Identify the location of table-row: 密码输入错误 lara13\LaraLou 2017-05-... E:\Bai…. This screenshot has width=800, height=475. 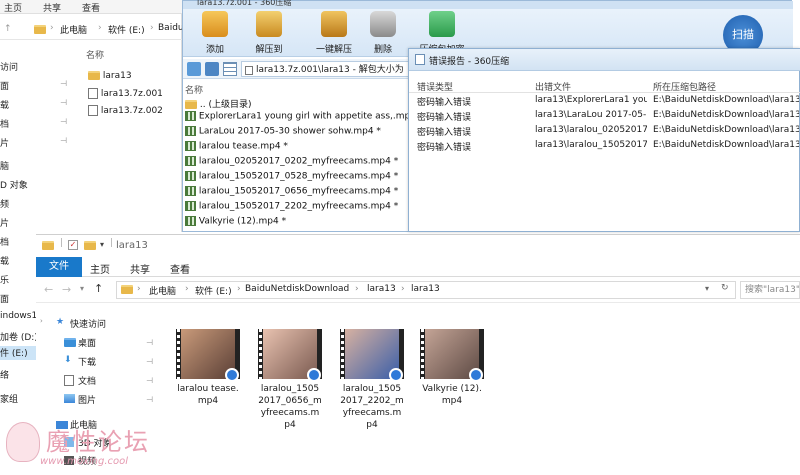
(604, 117).